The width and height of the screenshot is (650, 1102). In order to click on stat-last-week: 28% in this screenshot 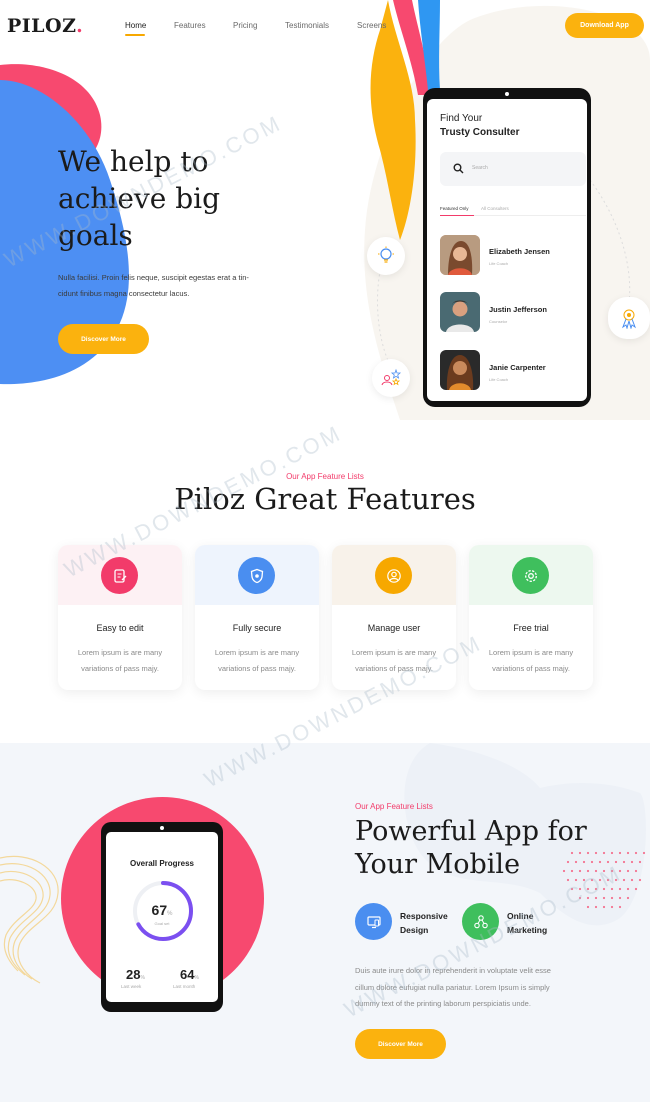, I will do `click(135, 975)`.